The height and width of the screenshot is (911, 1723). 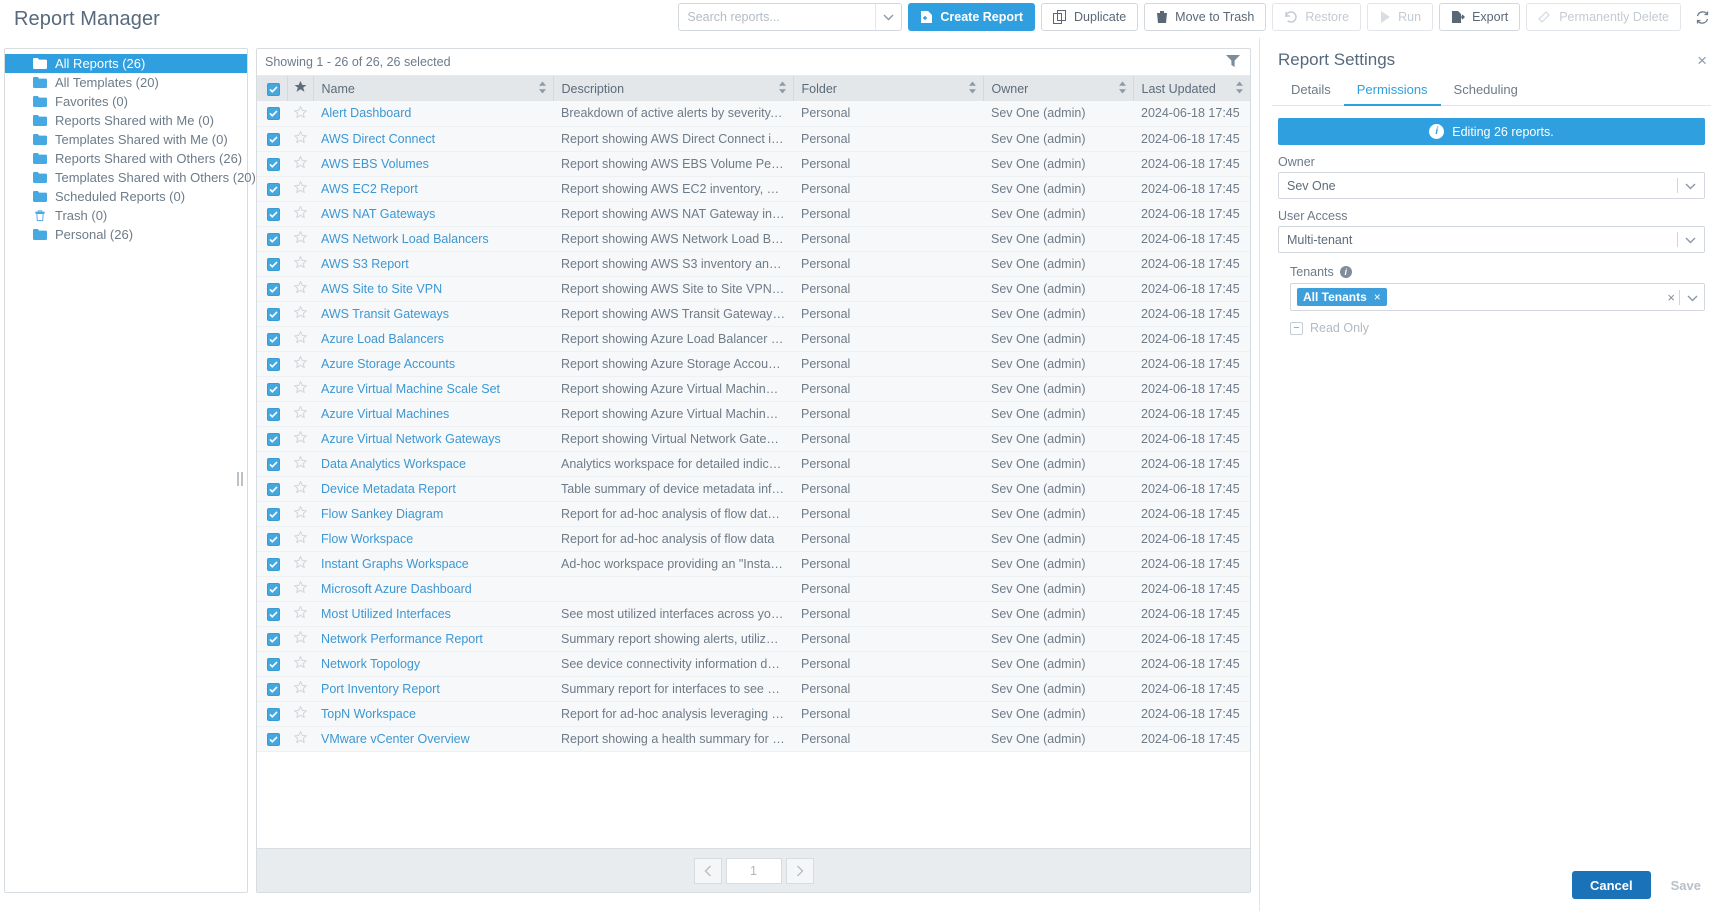 What do you see at coordinates (1671, 297) in the screenshot?
I see `clear-all-icon: ×` at bounding box center [1671, 297].